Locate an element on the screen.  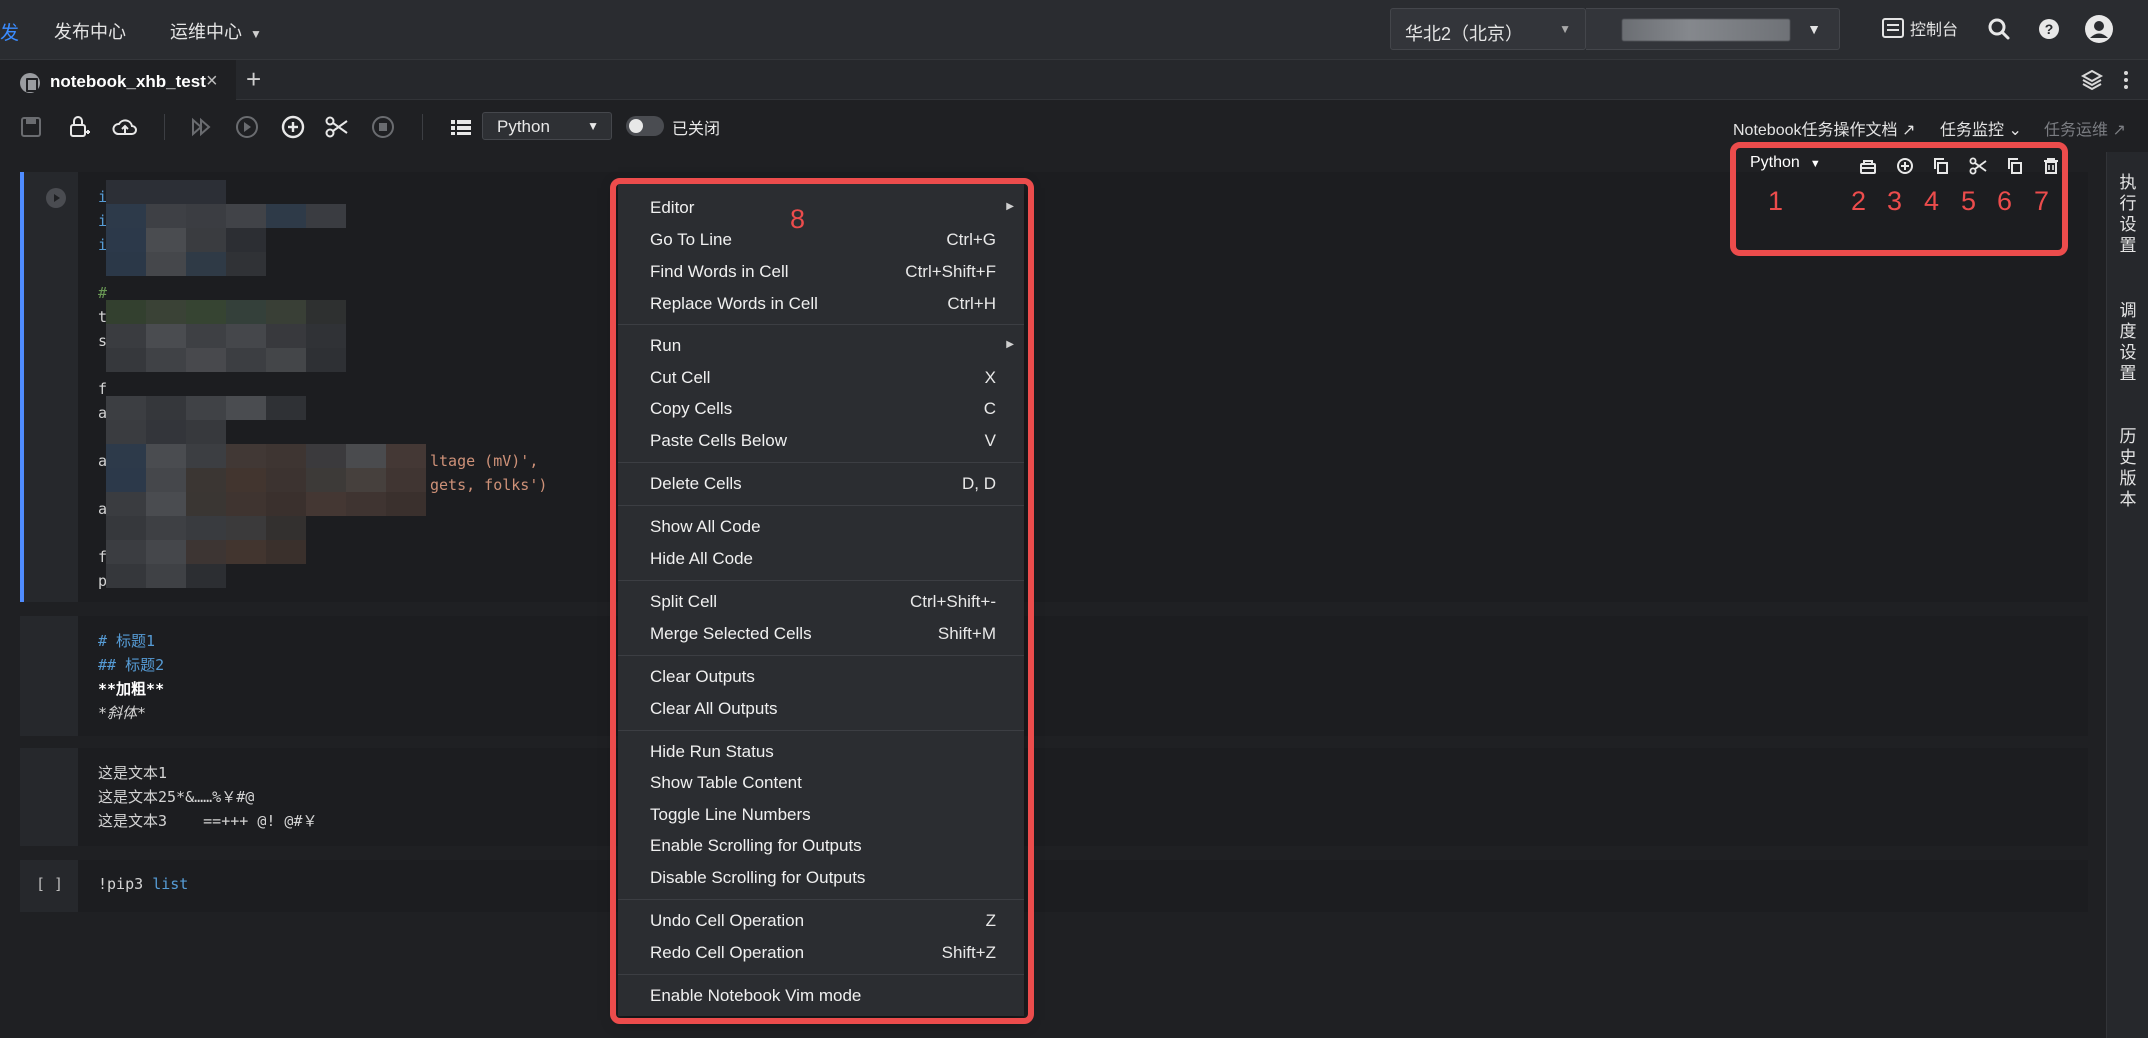
kernel-select: Python ▼ is located at coordinates (547, 126).